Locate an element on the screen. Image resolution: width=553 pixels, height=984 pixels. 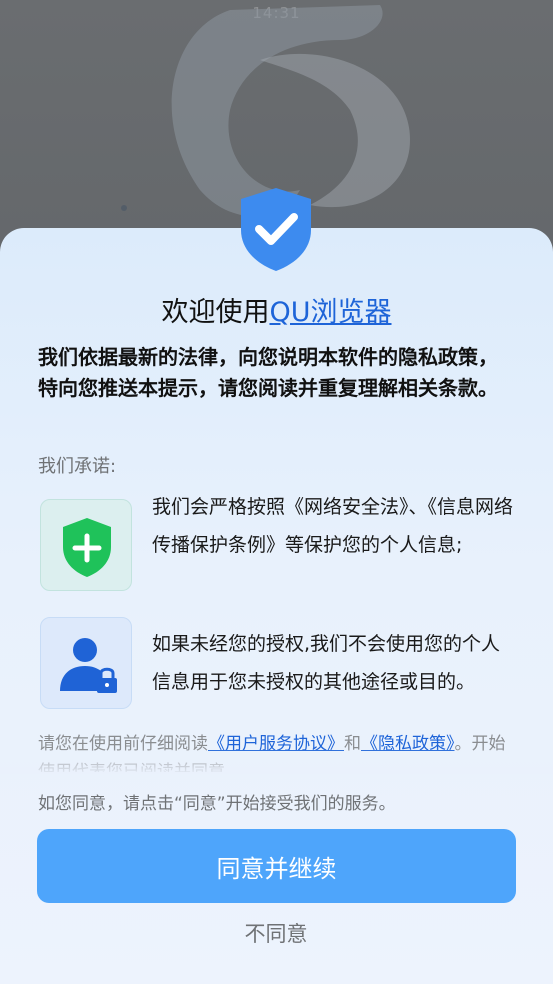
dialog-title: 欢迎使用QU浏览器 is located at coordinates (276, 309).